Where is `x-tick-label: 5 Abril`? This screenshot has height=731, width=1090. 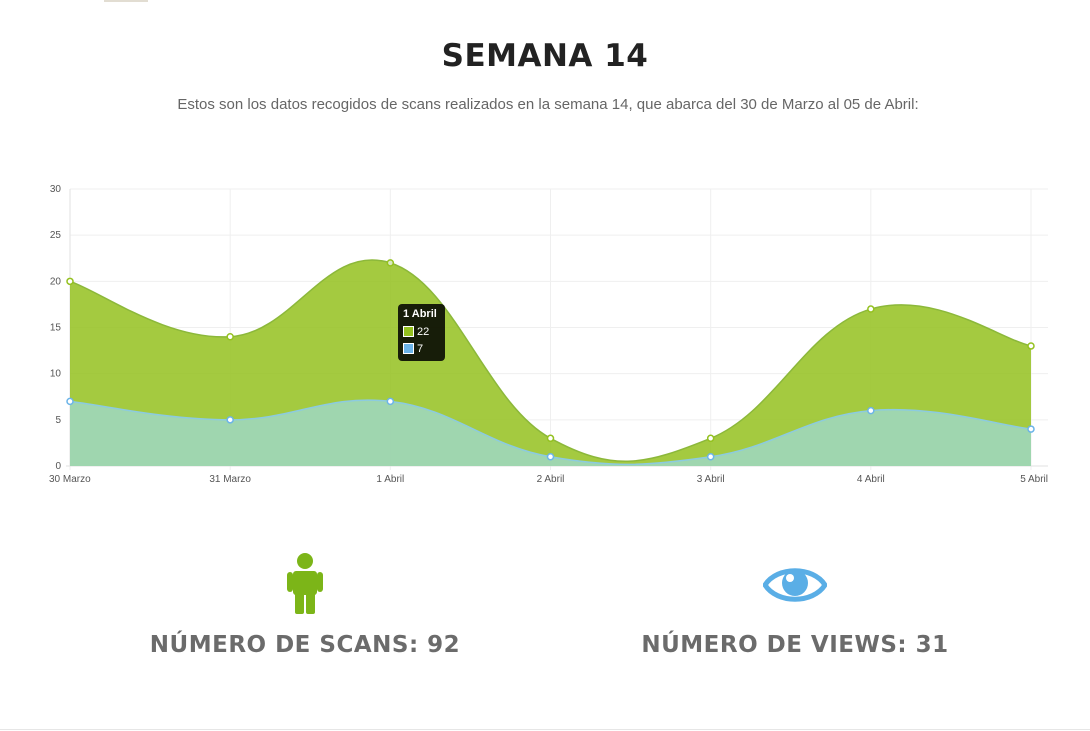 x-tick-label: 5 Abril is located at coordinates (1034, 479).